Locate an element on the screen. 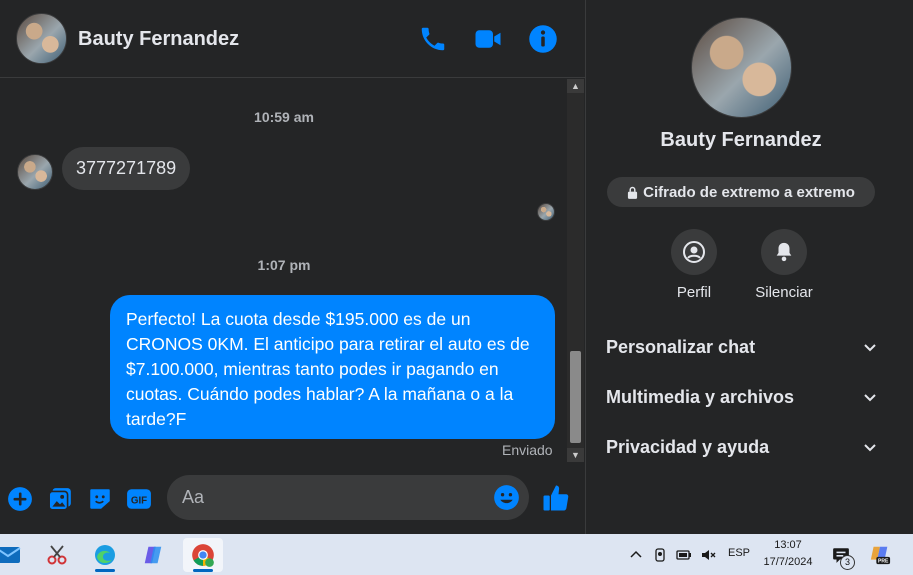 Image resolution: width=913 pixels, height=575 pixels. svg-text: GIF is located at coordinates (139, 500).